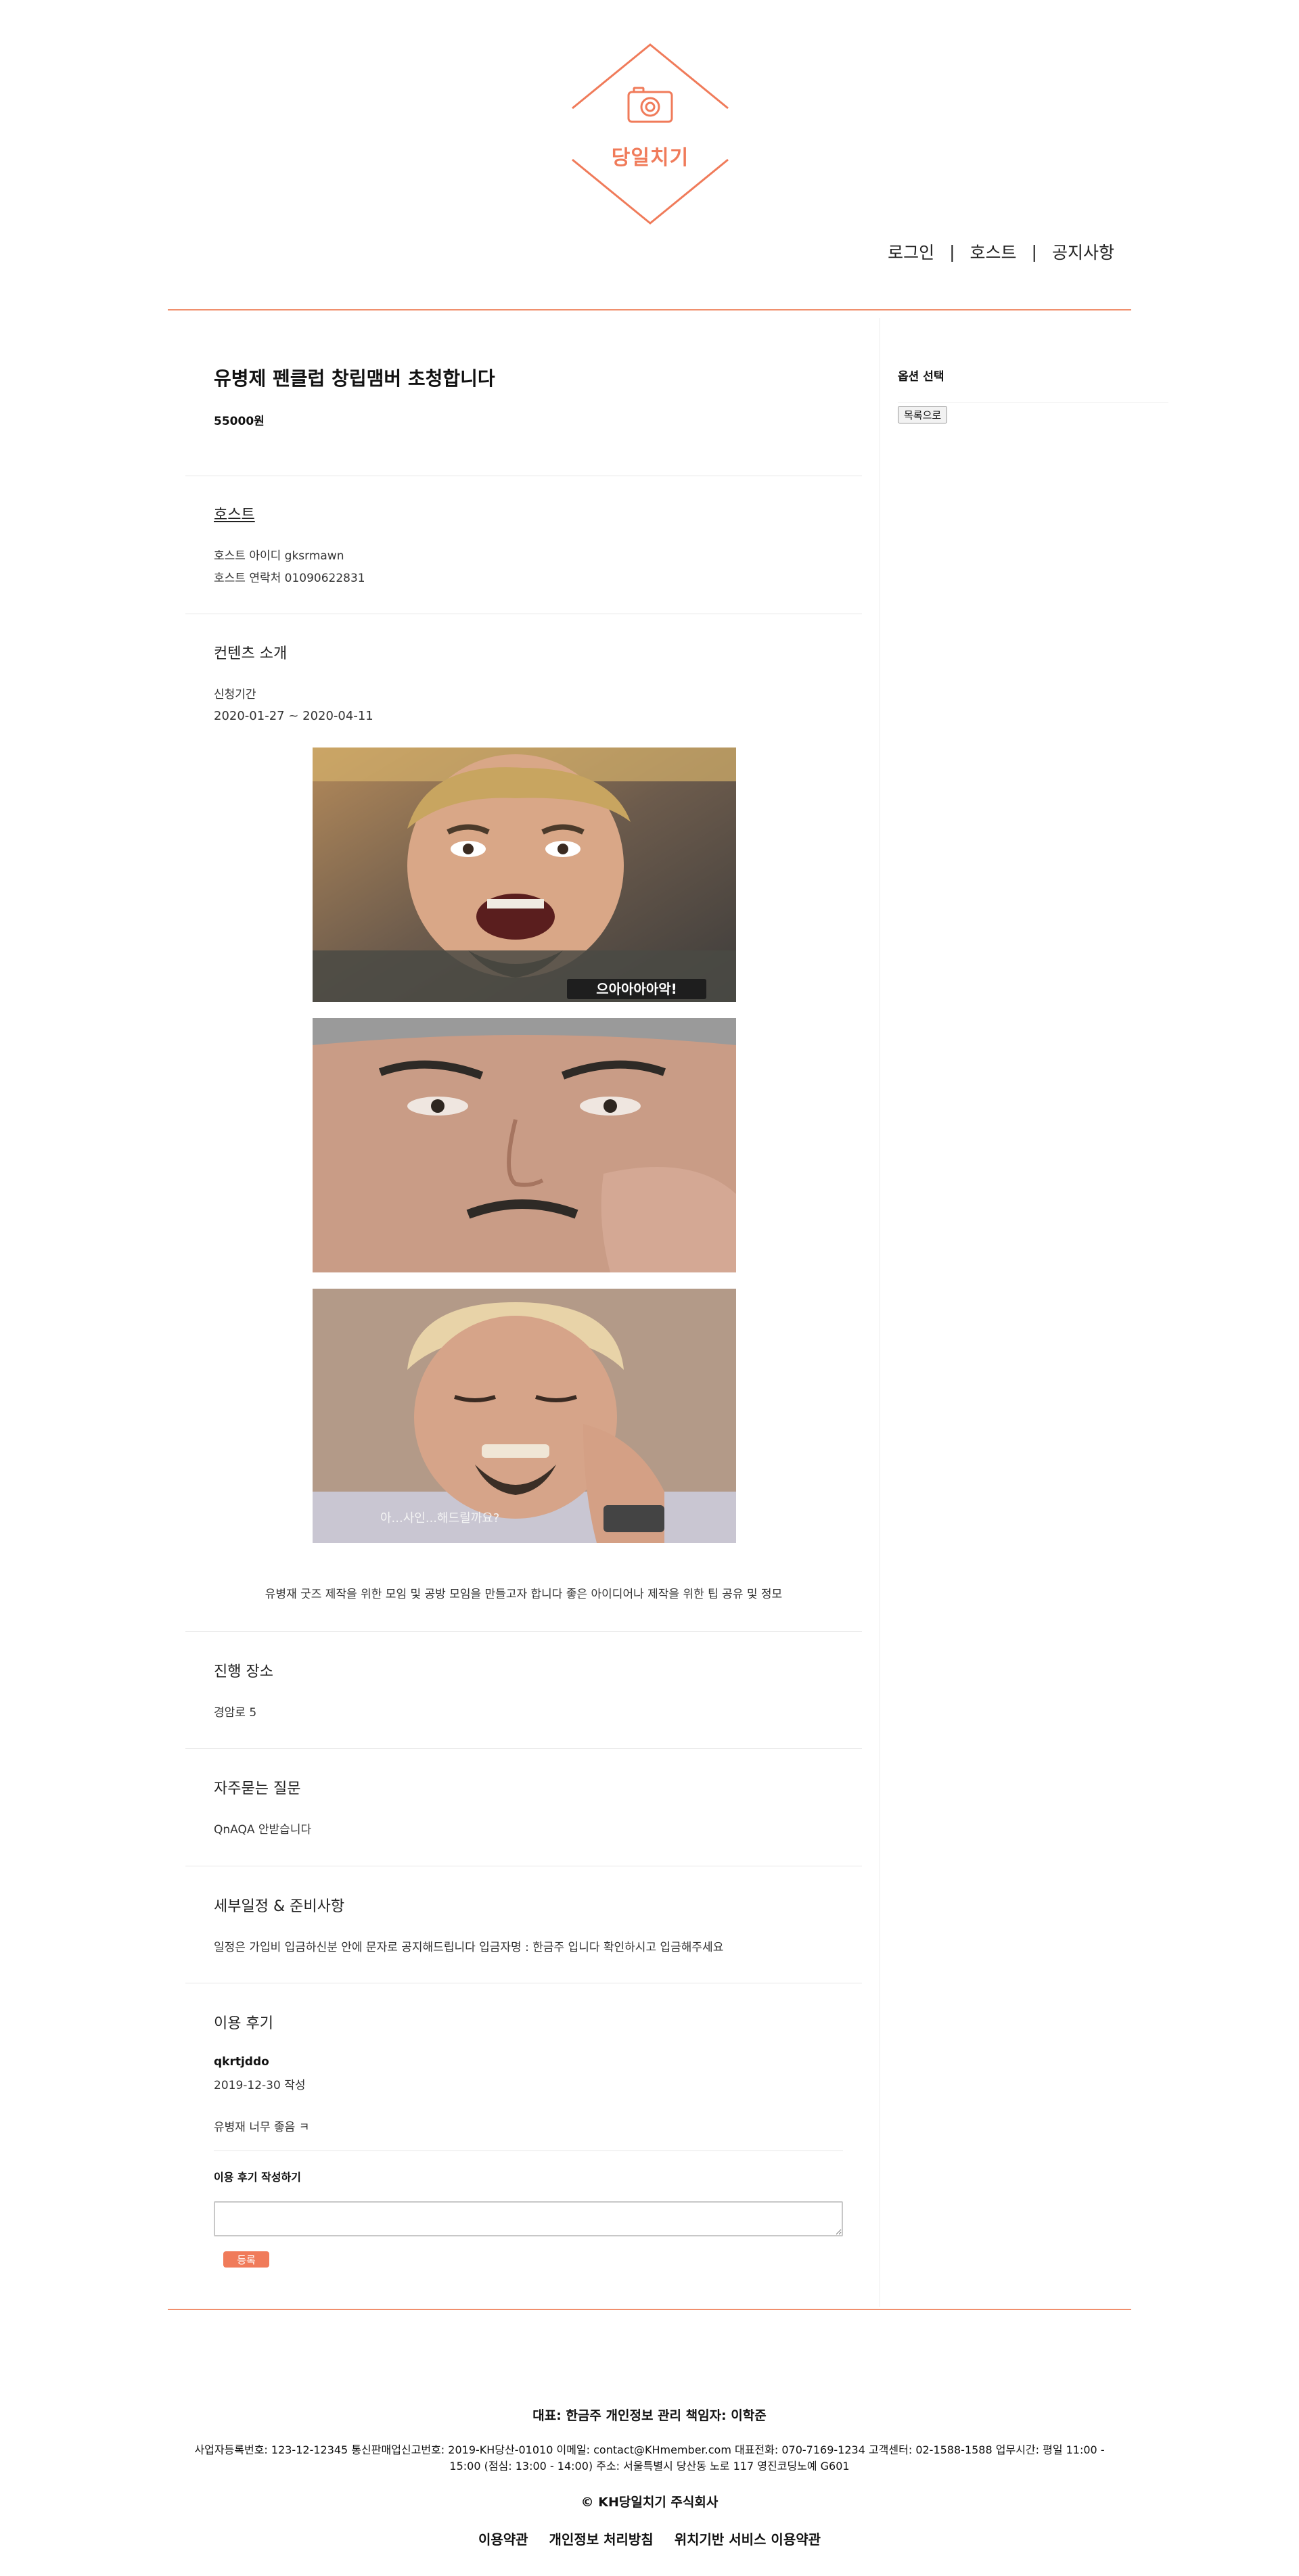  I want to click on period-label: 신청기간, so click(235, 695).